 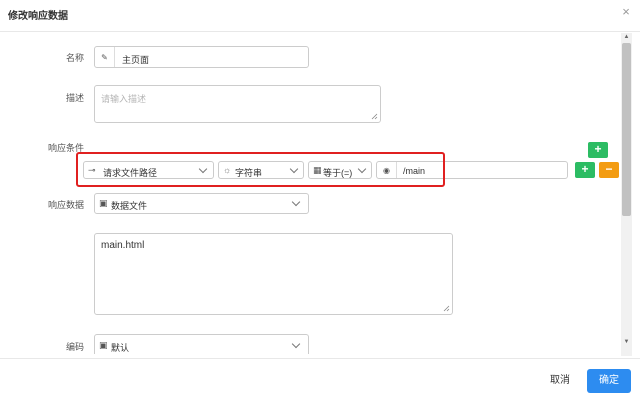 What do you see at coordinates (120, 348) in the screenshot?
I see `encoding-value: 默认` at bounding box center [120, 348].